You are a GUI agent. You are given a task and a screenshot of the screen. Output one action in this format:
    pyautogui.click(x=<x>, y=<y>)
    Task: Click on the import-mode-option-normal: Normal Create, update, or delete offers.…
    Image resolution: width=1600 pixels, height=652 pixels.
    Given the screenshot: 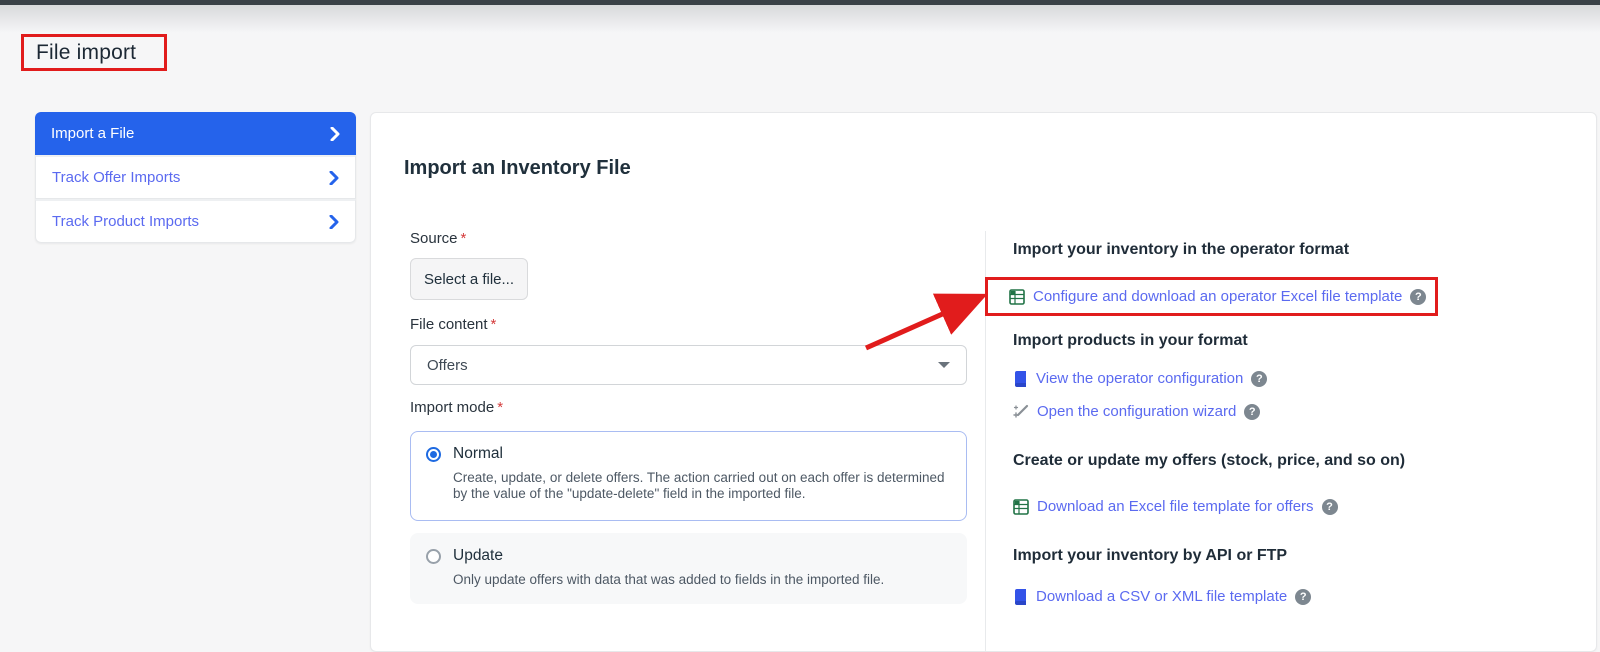 What is the action you would take?
    pyautogui.click(x=688, y=476)
    